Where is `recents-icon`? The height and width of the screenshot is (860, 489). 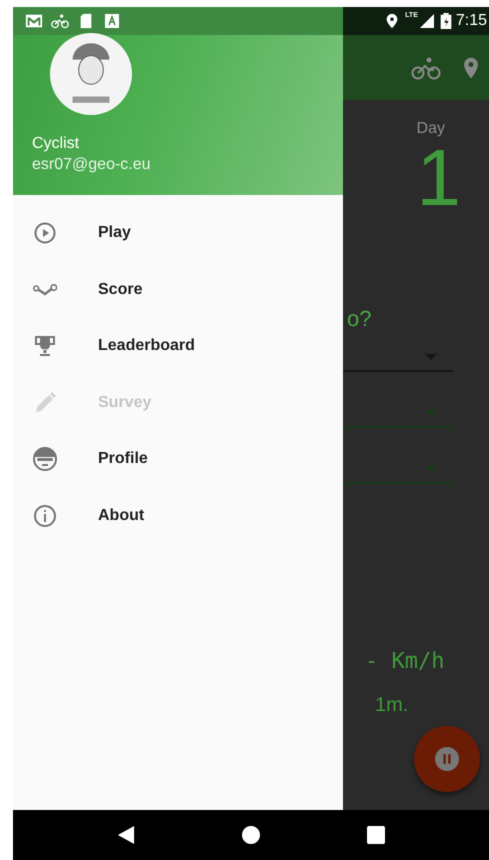
recents-icon is located at coordinates (376, 835).